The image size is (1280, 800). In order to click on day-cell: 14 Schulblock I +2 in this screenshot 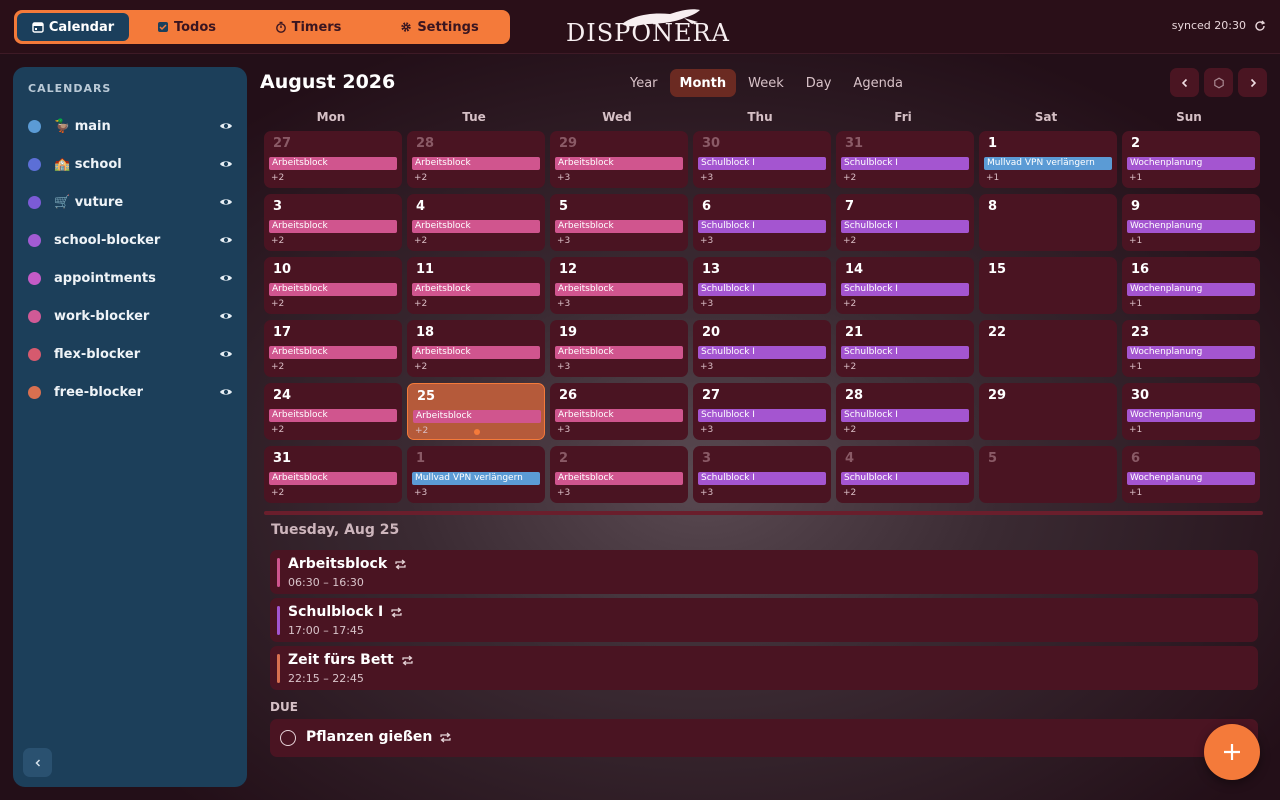, I will do `click(905, 285)`.